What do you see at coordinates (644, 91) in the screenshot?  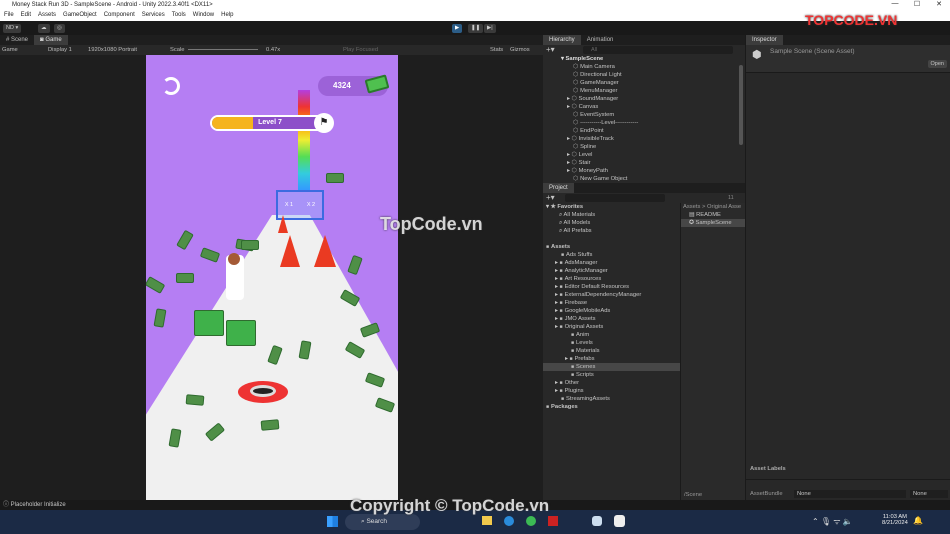 I see `hierarchy-item: MenuManager` at bounding box center [644, 91].